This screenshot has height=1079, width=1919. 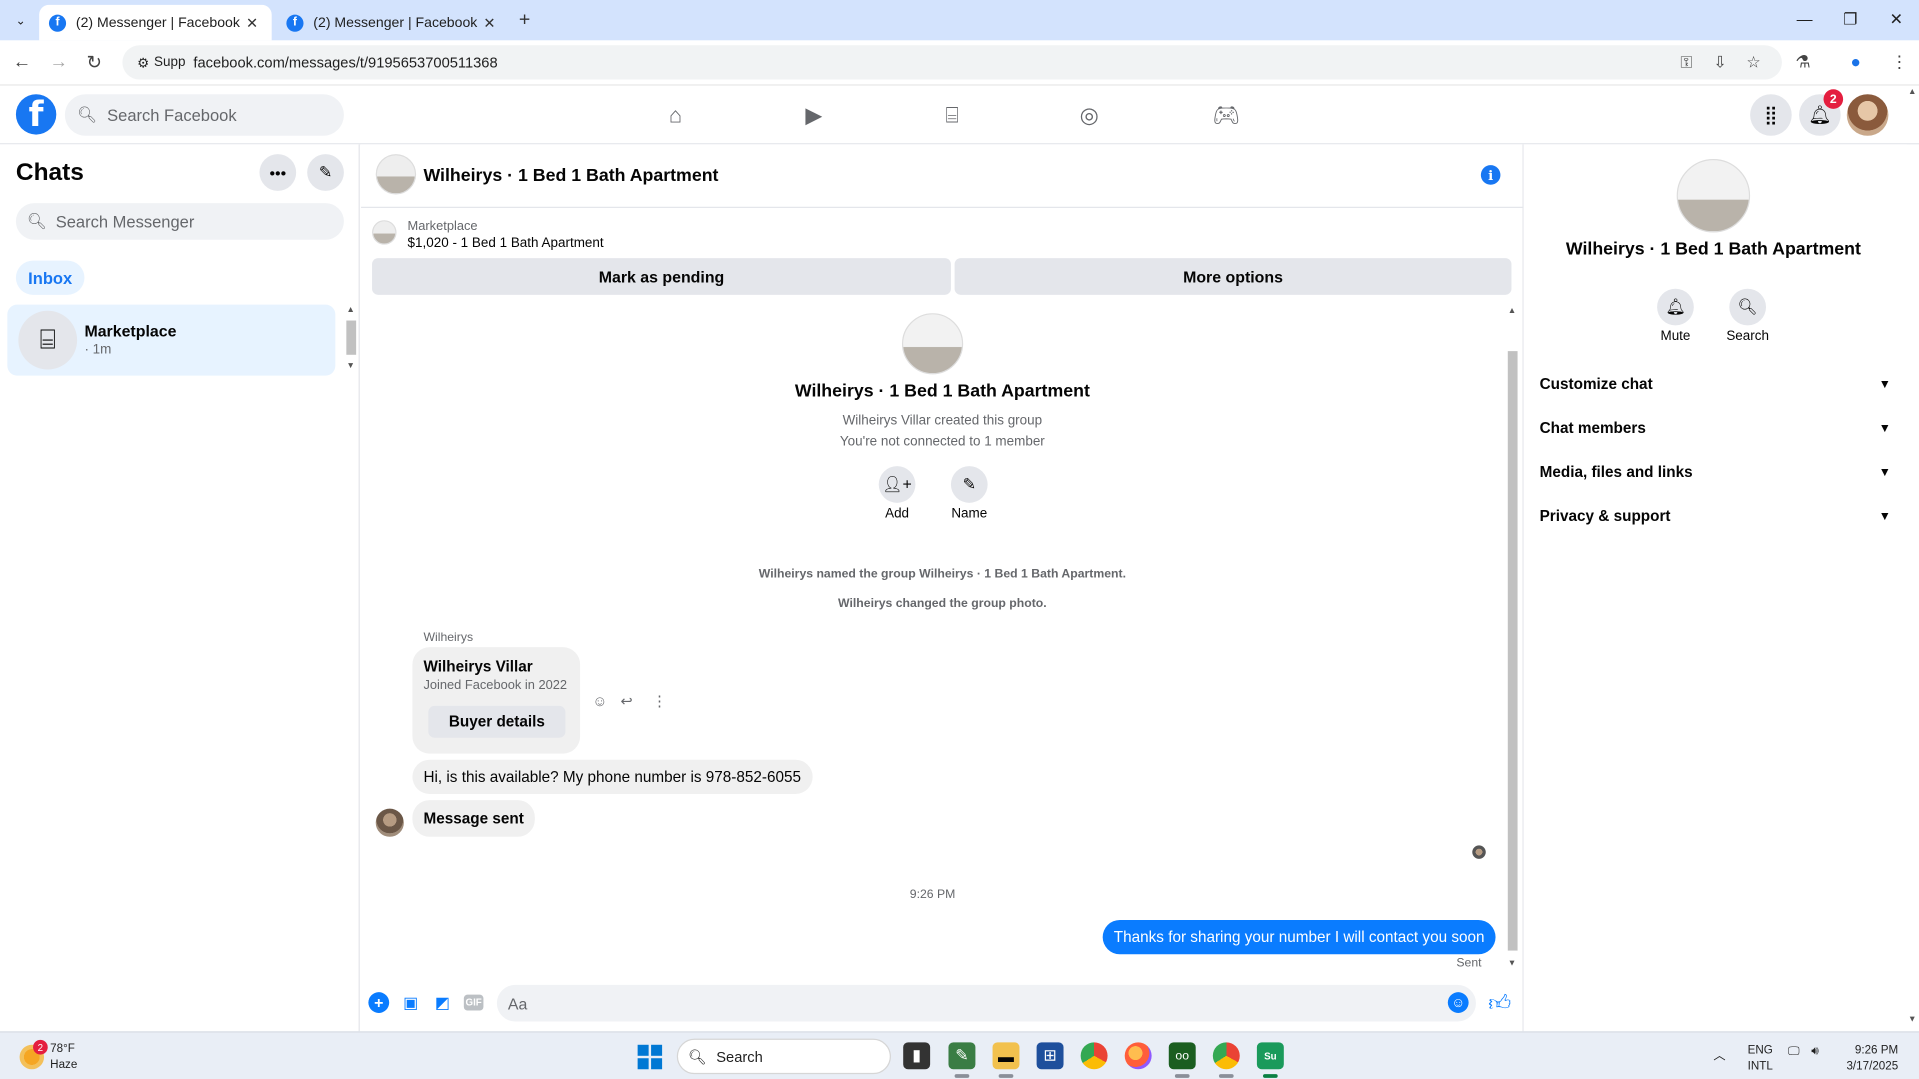 What do you see at coordinates (62, 1048) in the screenshot?
I see `weather-temperature: 78°F` at bounding box center [62, 1048].